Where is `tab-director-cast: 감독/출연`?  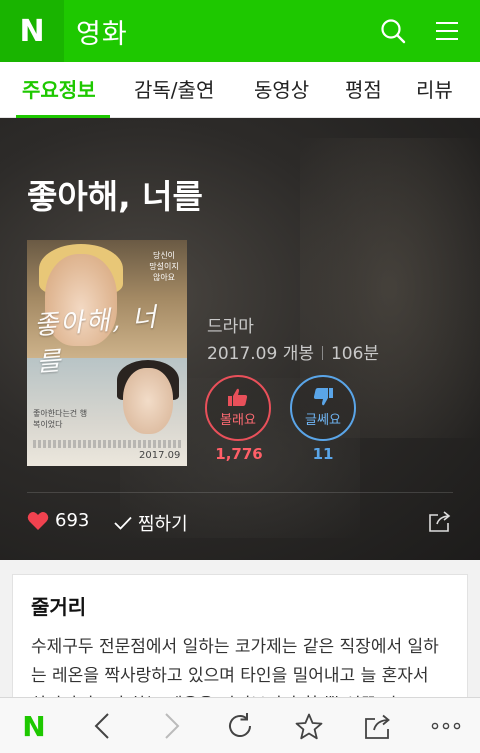 tab-director-cast: 감독/출연 is located at coordinates (174, 90).